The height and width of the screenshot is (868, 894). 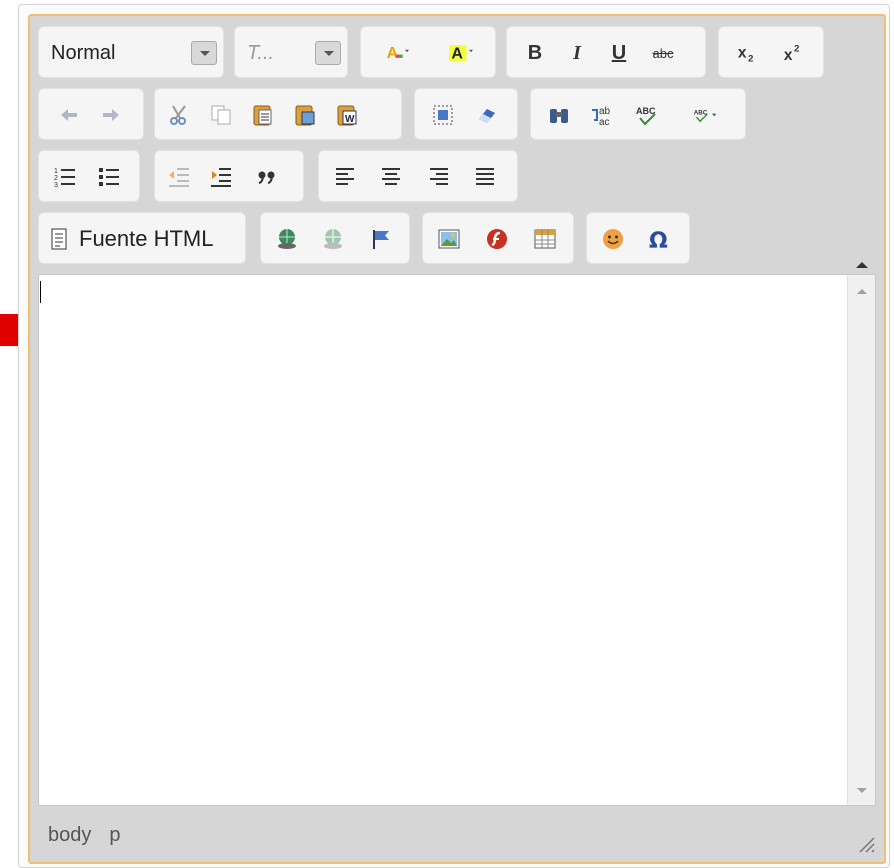 I want to click on copy-icon, so click(x=221, y=115).